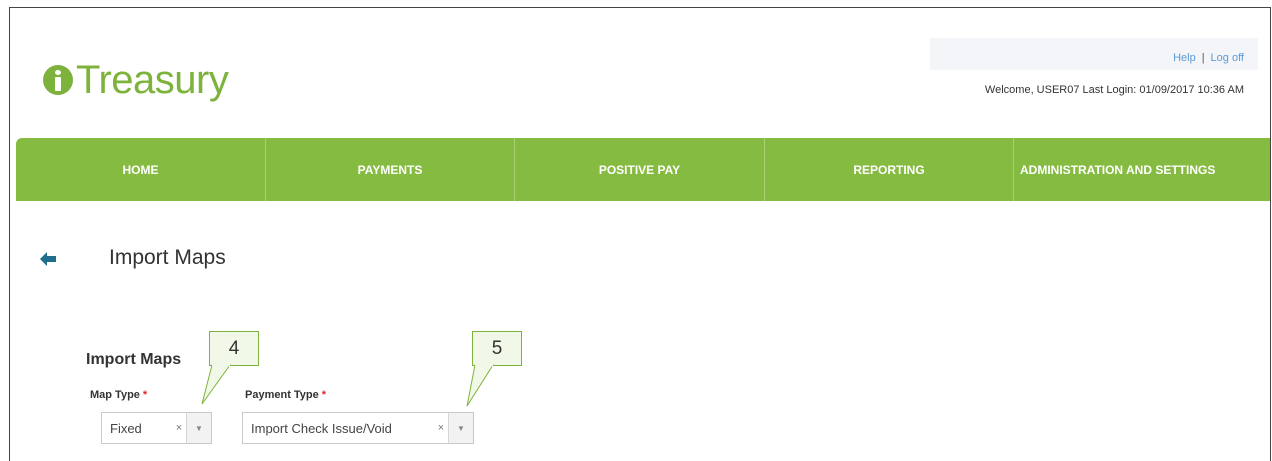  What do you see at coordinates (1208, 58) in the screenshot?
I see `header-links: Help | Log off` at bounding box center [1208, 58].